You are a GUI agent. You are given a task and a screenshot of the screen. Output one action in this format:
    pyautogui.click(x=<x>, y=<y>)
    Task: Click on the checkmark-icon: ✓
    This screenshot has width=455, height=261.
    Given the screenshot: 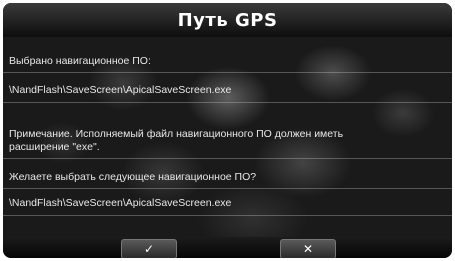 What is the action you would take?
    pyautogui.click(x=149, y=249)
    